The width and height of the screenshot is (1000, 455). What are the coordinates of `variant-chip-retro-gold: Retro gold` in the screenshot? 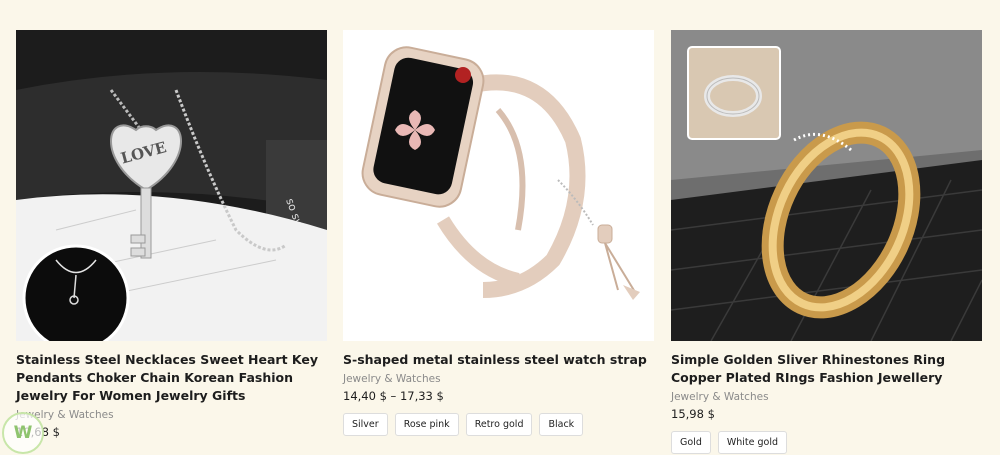 It's located at (499, 424).